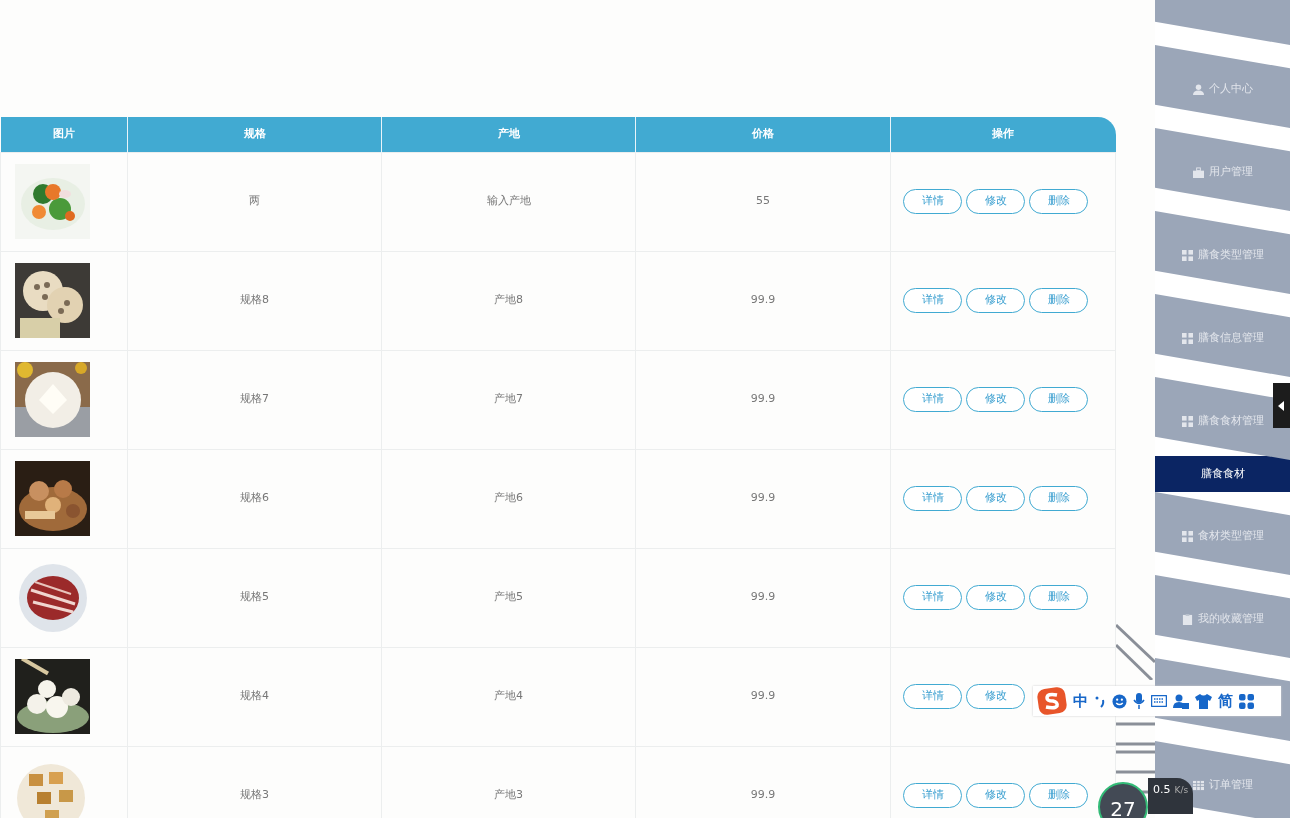  I want to click on input-mode-toggle: 中, so click(1080, 701).